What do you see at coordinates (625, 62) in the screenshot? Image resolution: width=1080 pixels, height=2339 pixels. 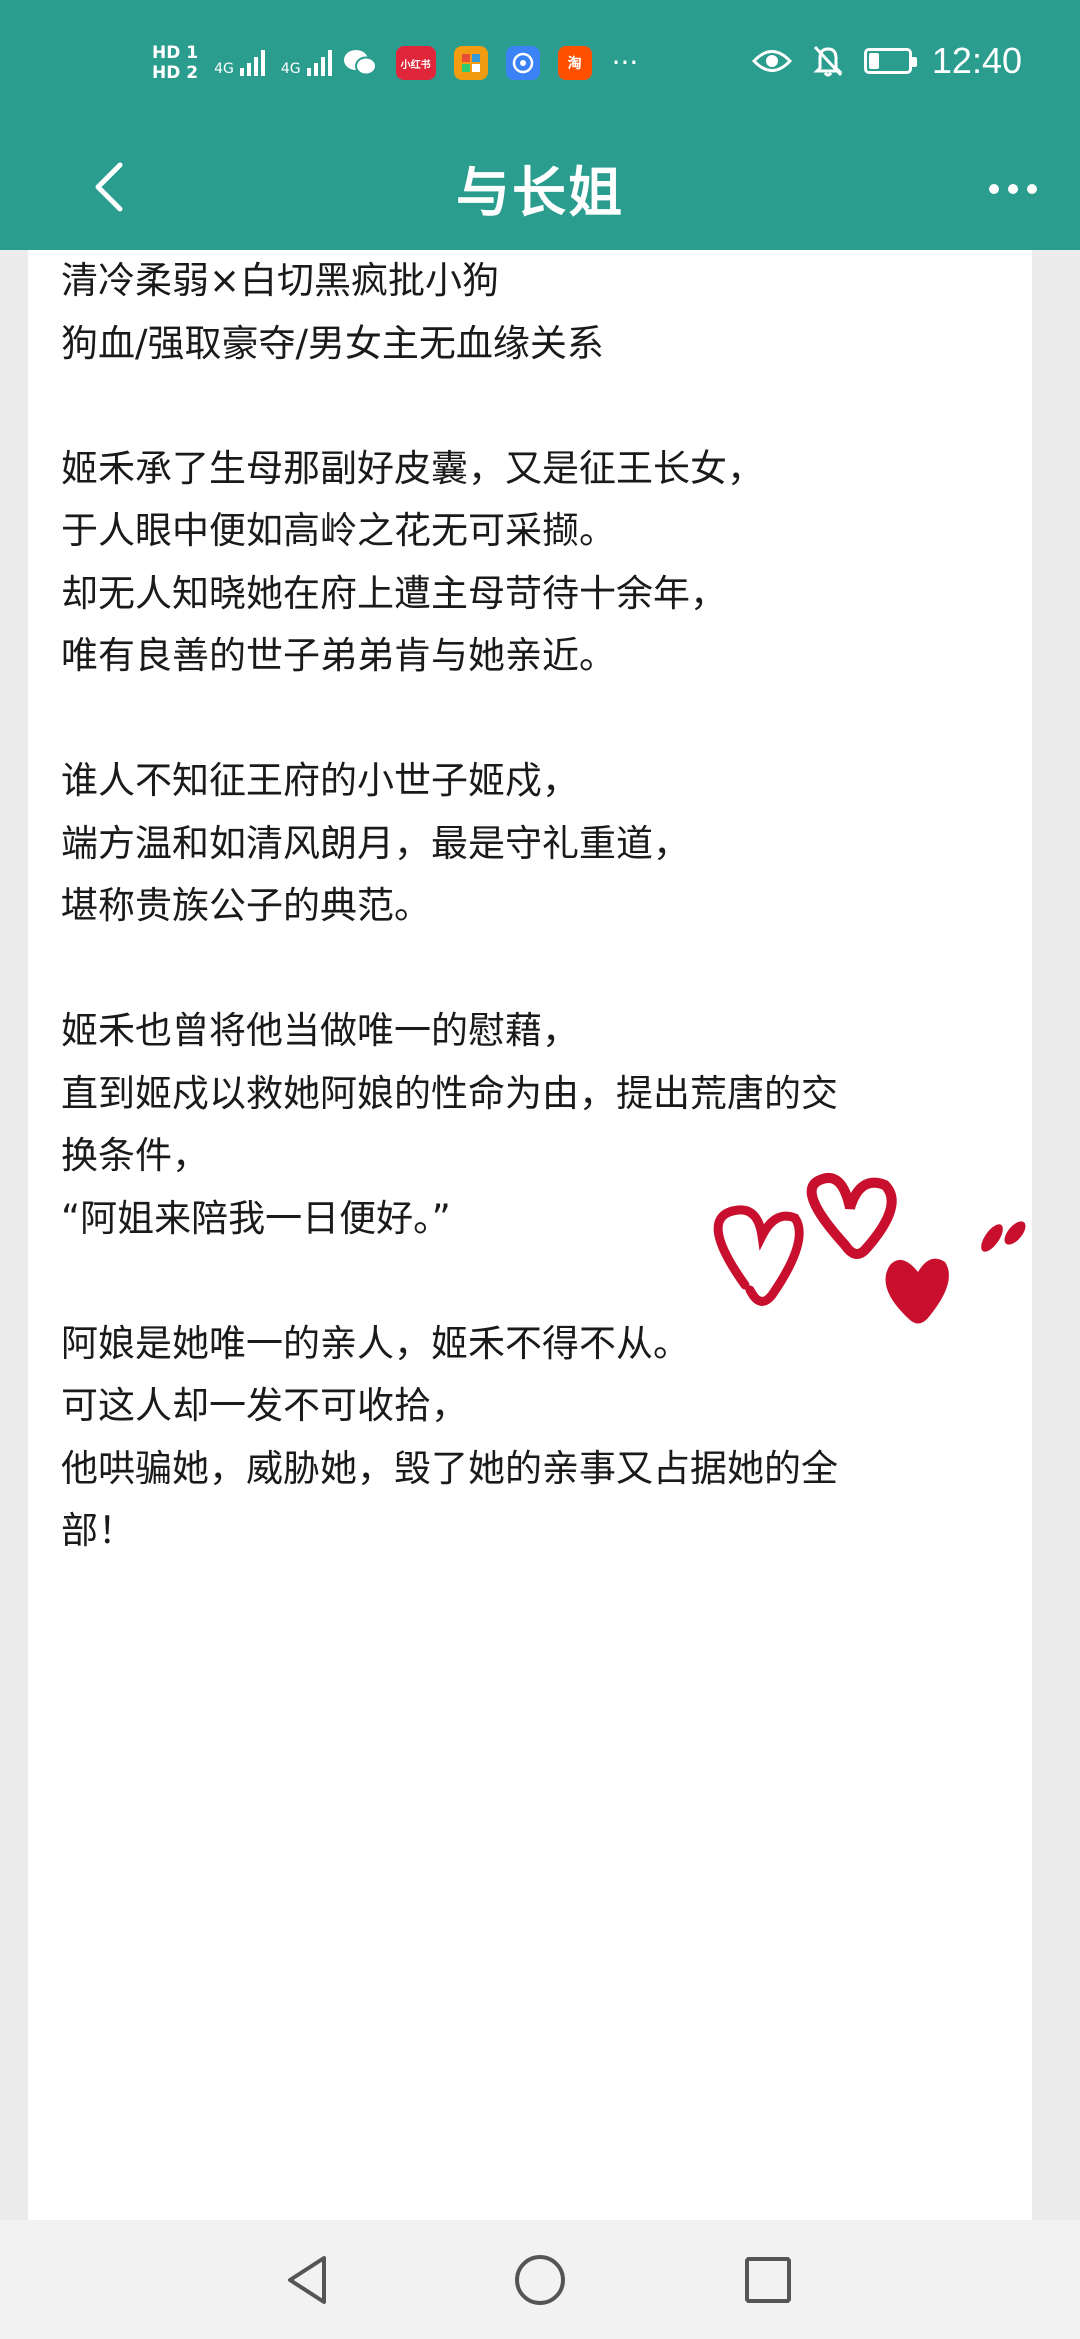 I see `more-notifications: ···` at bounding box center [625, 62].